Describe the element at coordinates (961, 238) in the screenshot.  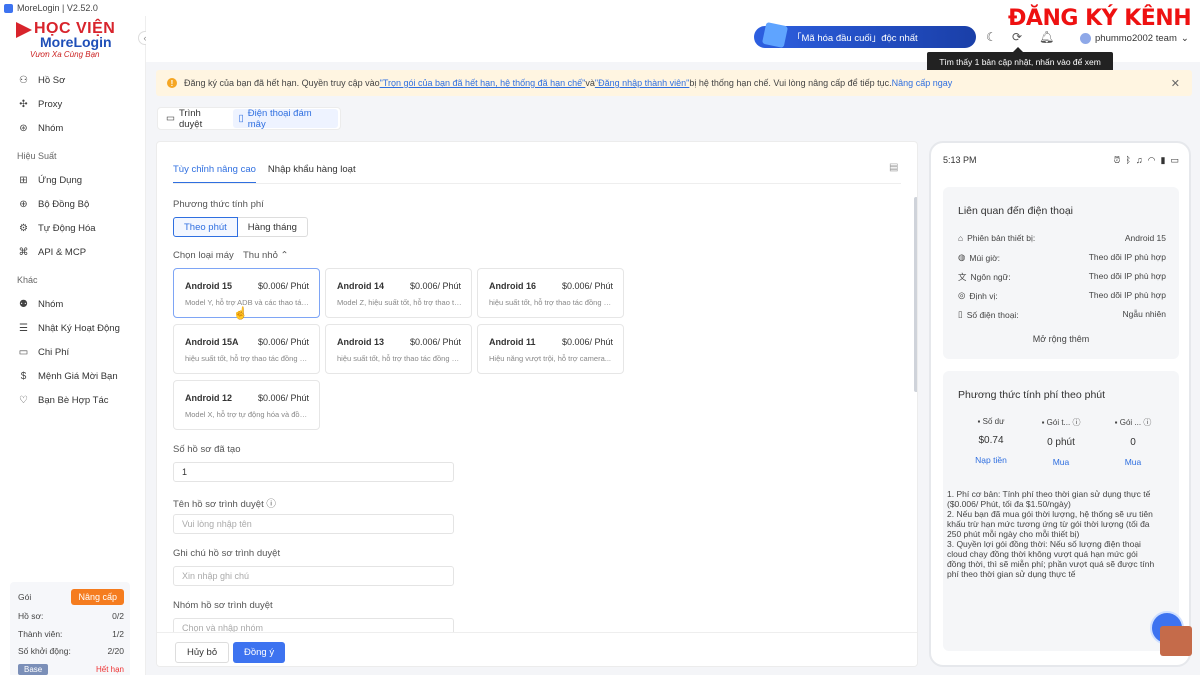
I see `device-icon: ⌂` at that location.